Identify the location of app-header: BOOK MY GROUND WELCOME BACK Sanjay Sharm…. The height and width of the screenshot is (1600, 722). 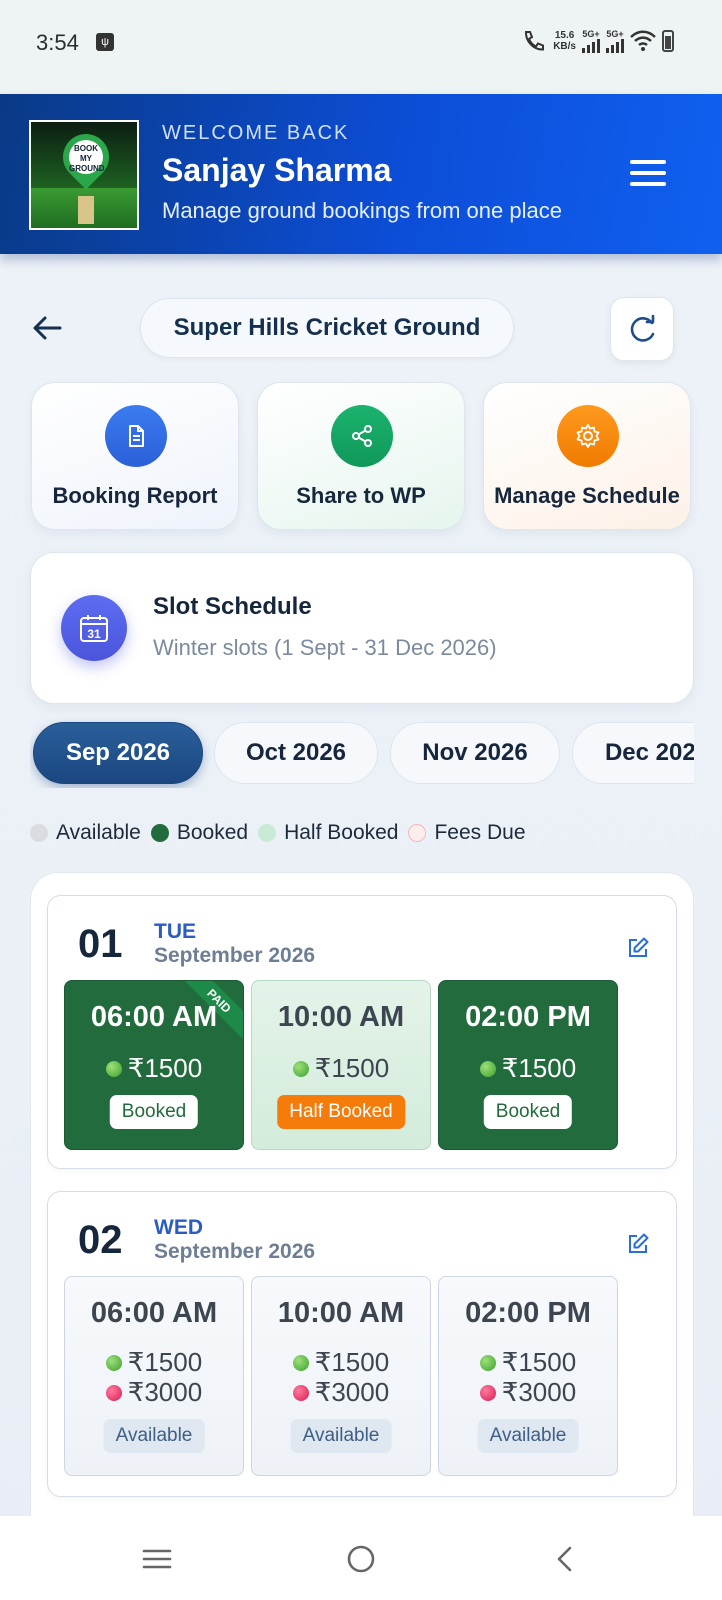
(361, 174).